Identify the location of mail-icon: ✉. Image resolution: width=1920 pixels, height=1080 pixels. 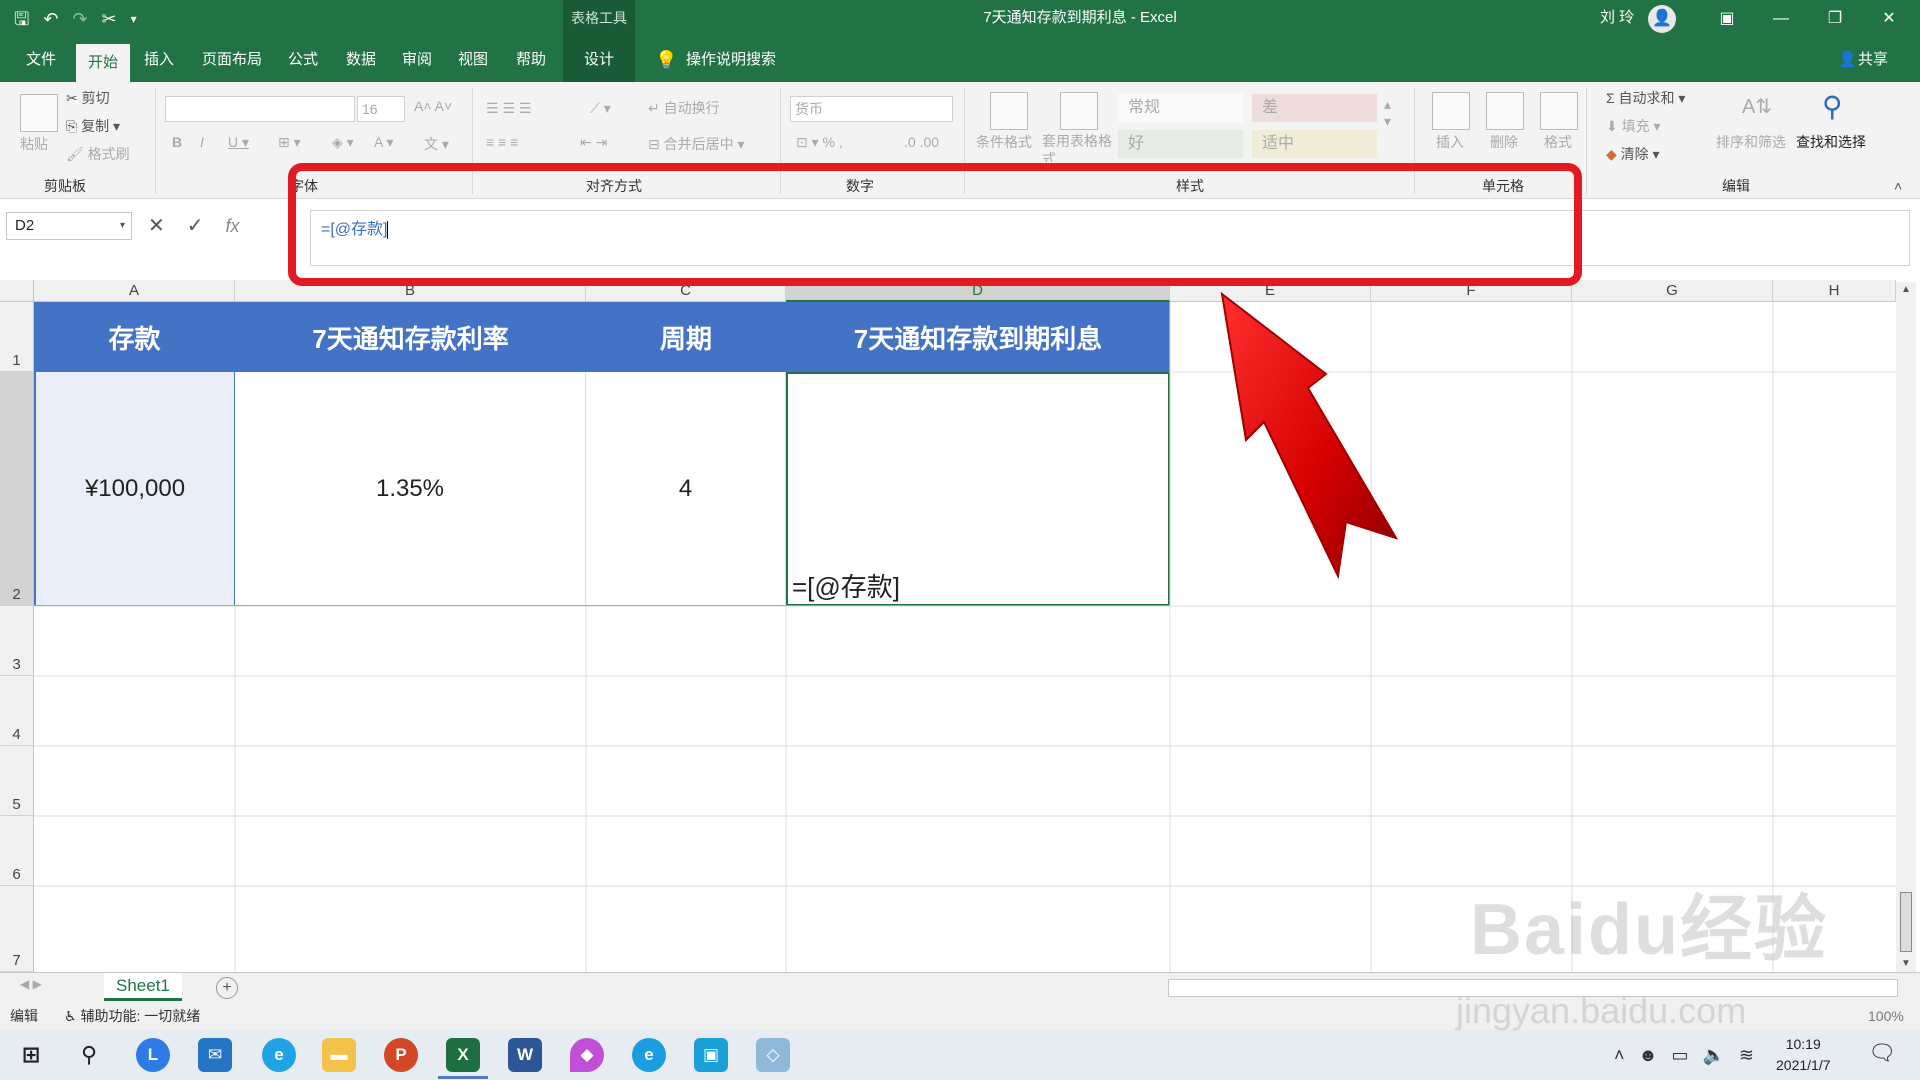
(215, 1055).